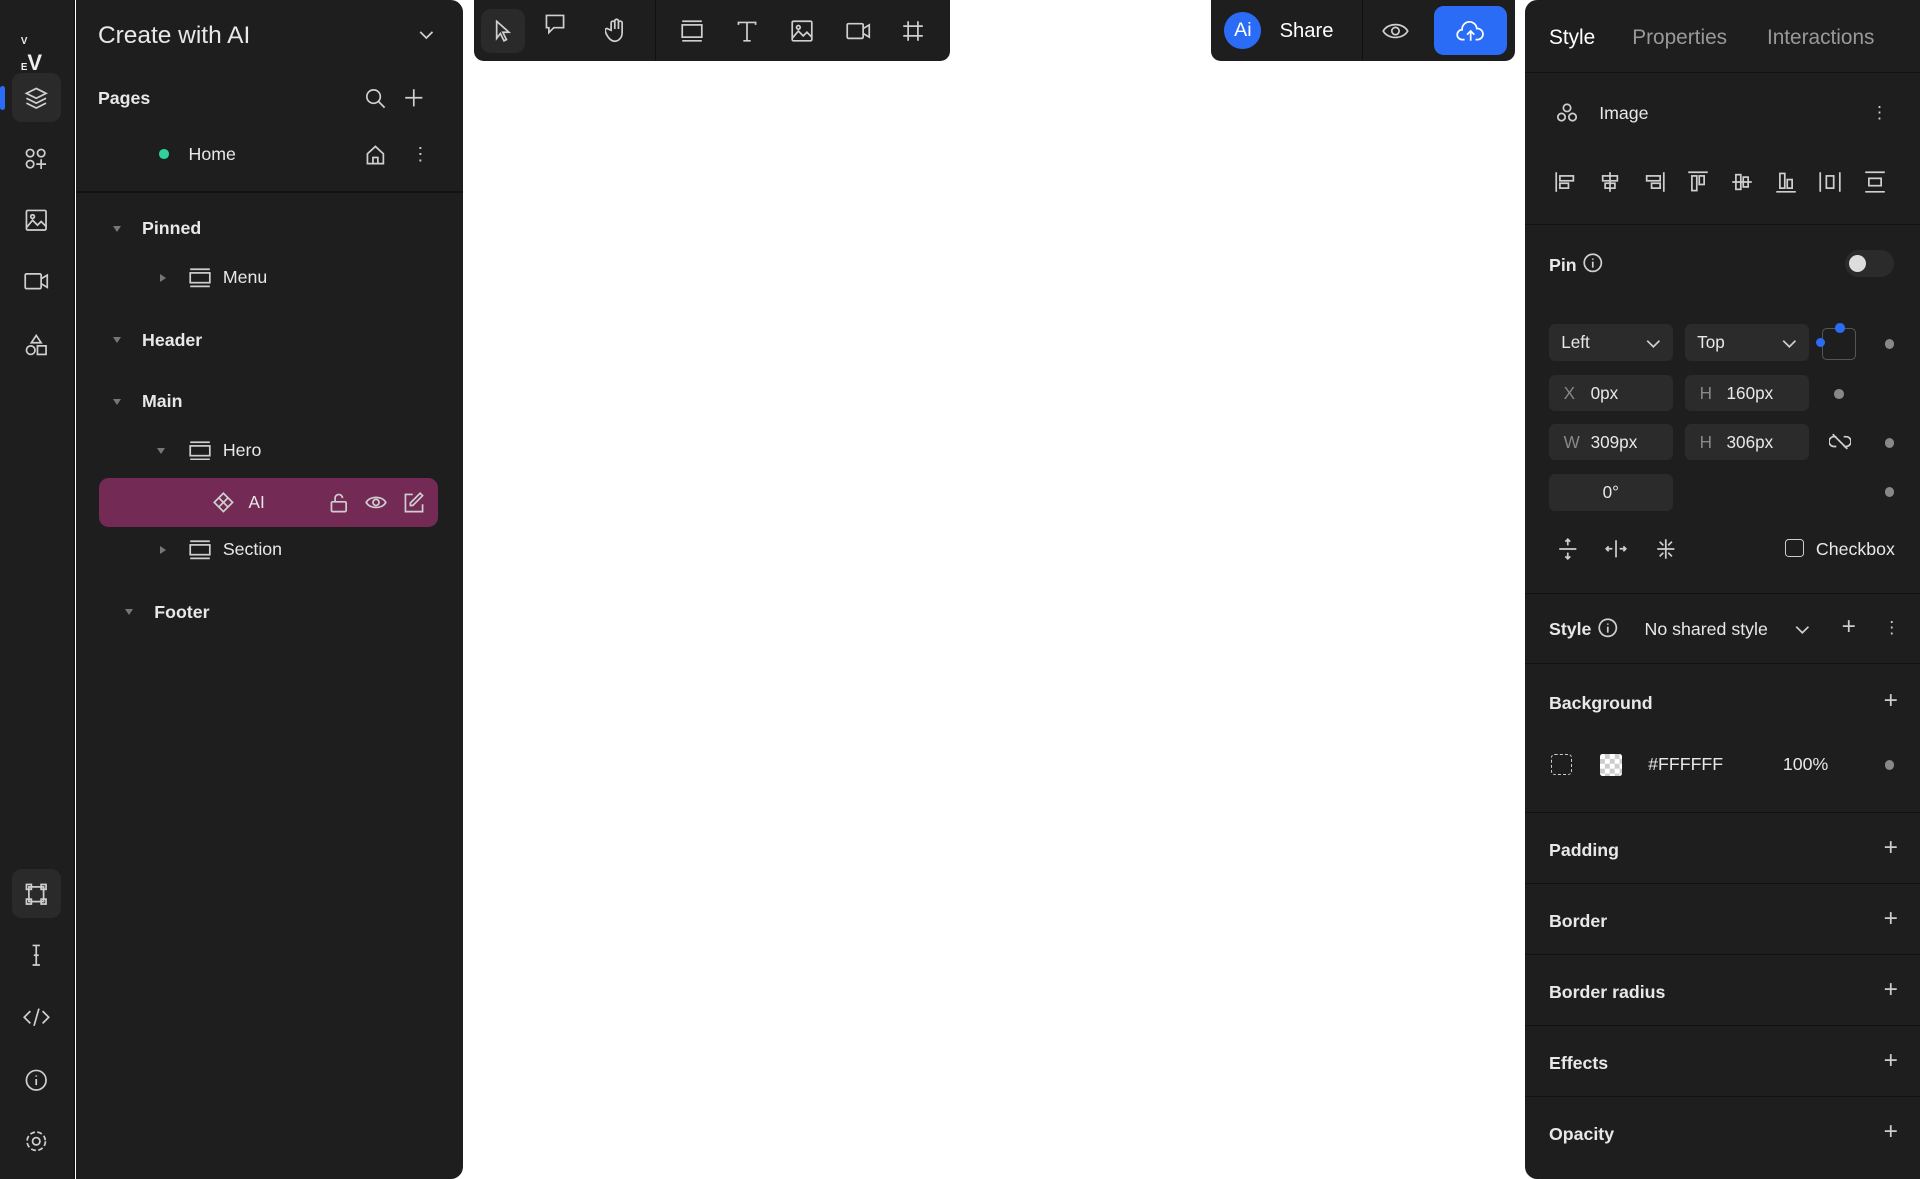 The width and height of the screenshot is (1920, 1179). What do you see at coordinates (1706, 629) in the screenshot?
I see `shared-style-select: No shared style` at bounding box center [1706, 629].